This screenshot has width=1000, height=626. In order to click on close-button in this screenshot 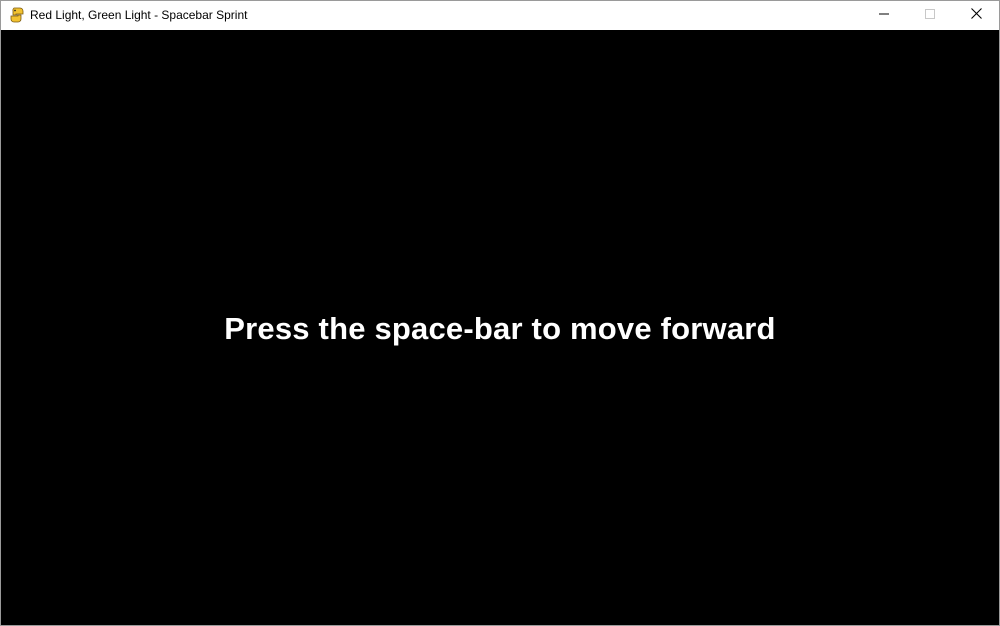, I will do `click(976, 15)`.